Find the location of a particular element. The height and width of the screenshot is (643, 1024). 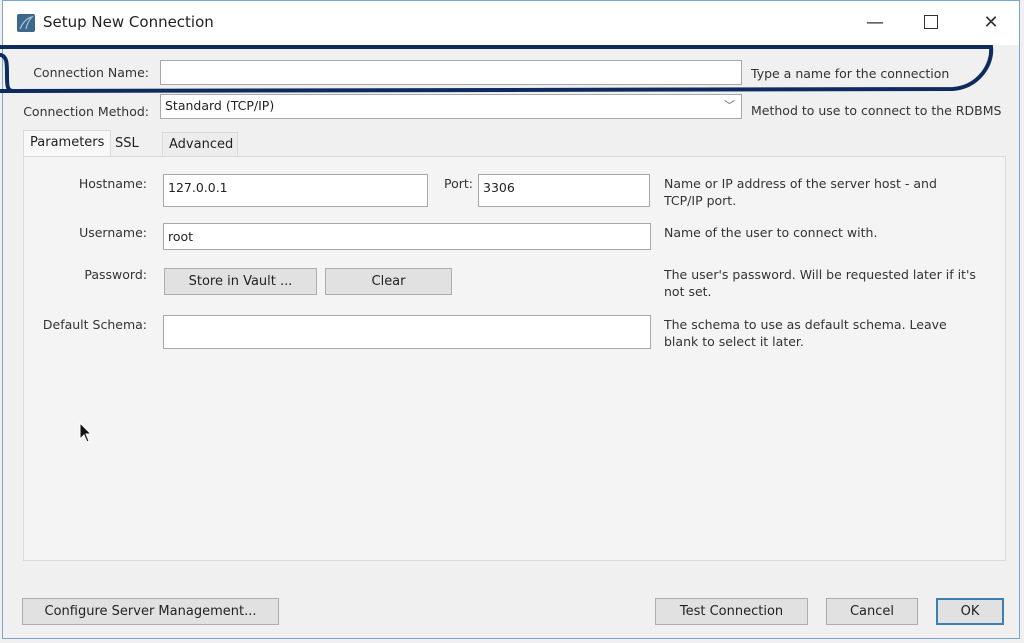

maximize-icon is located at coordinates (931, 22).